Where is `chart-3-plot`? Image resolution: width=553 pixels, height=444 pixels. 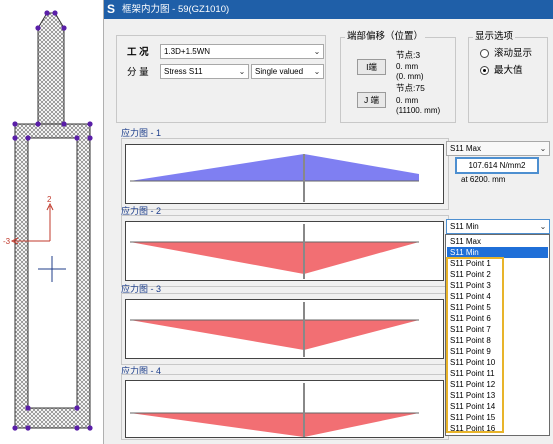 chart-3-plot is located at coordinates (284, 329).